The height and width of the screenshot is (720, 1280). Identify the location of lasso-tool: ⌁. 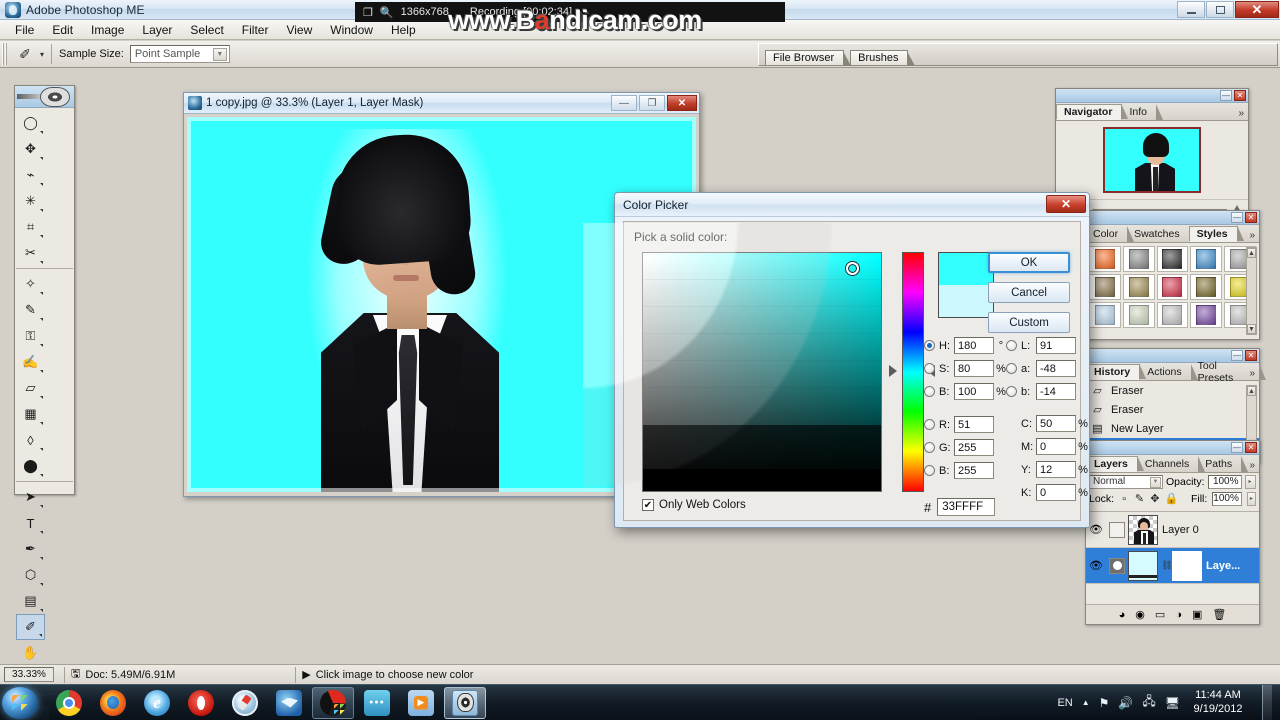
(30, 175).